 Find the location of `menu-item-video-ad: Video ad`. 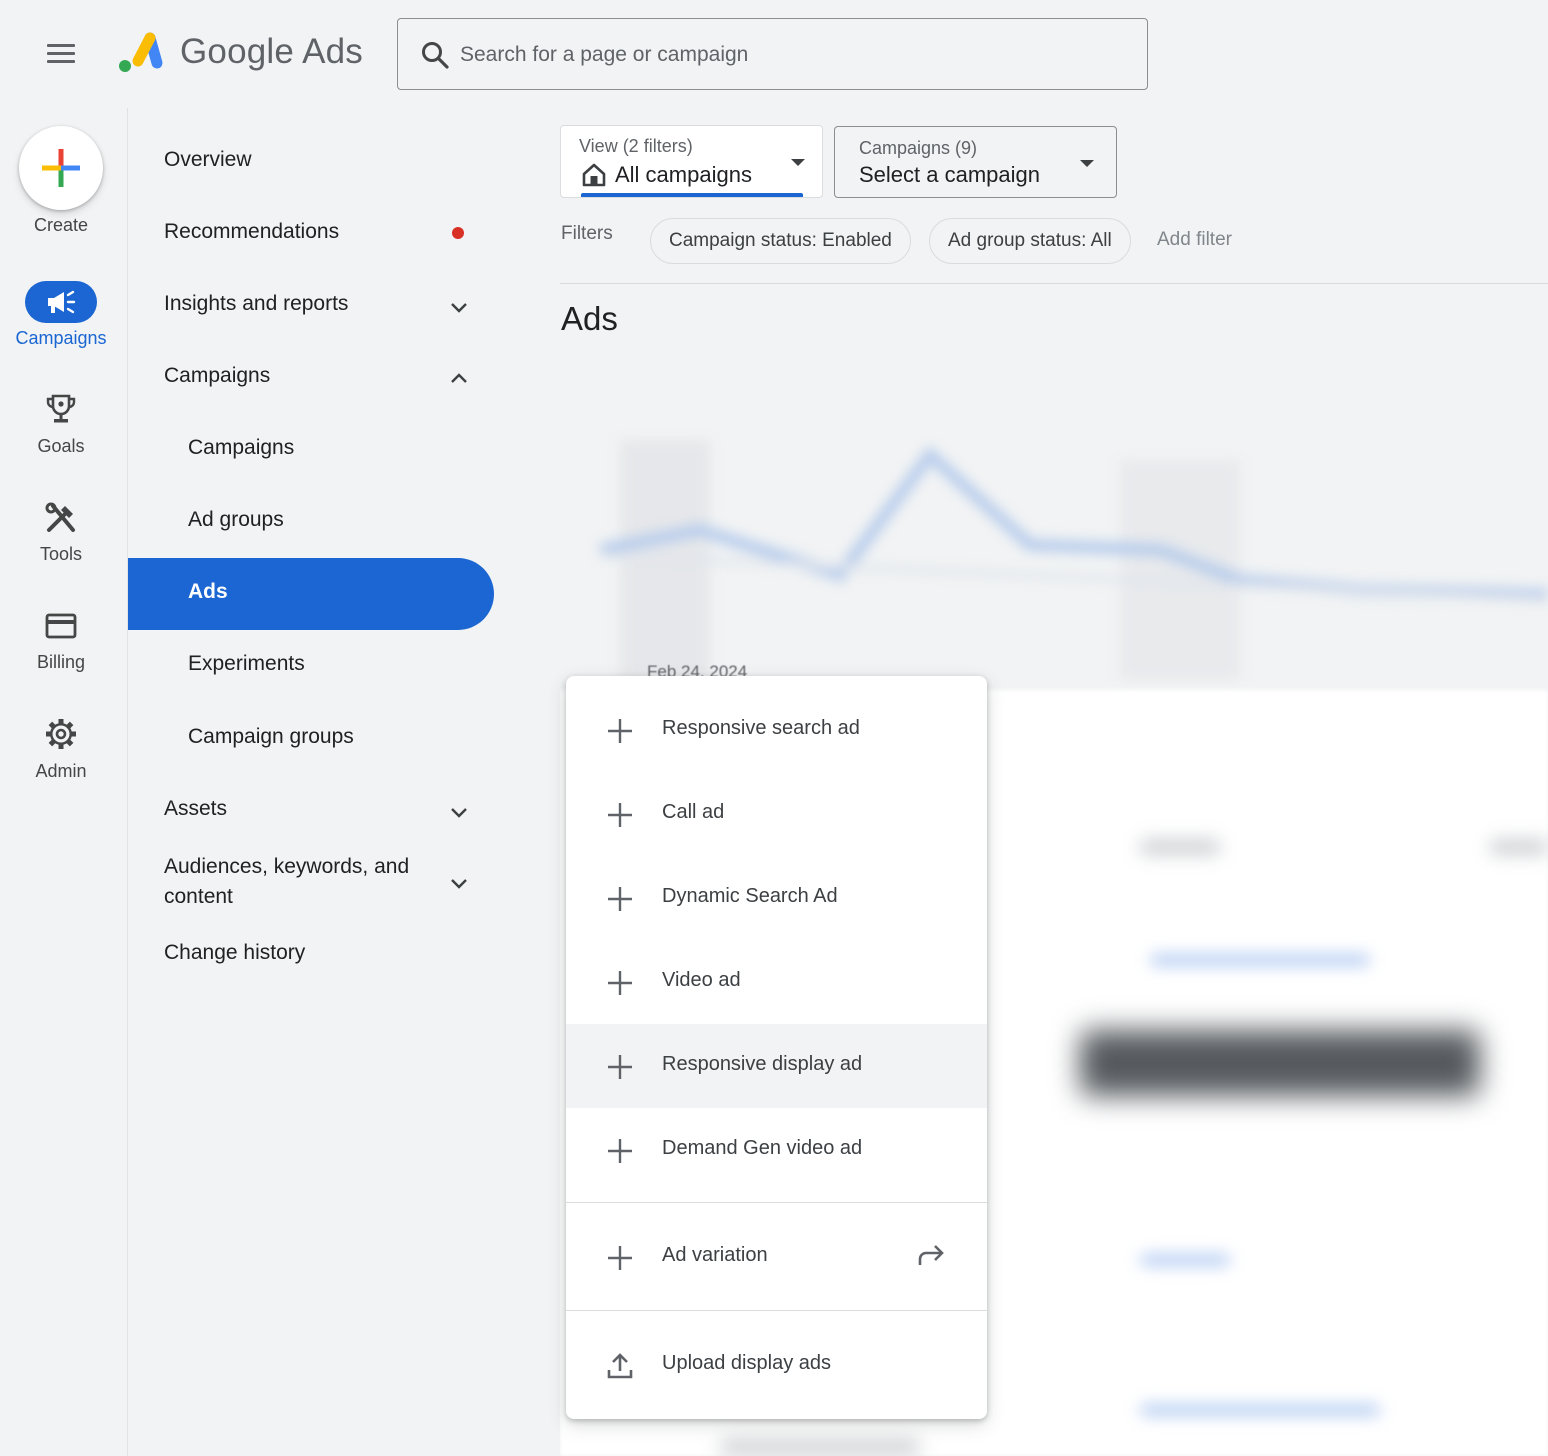

menu-item-video-ad: Video ad is located at coordinates (776, 982).